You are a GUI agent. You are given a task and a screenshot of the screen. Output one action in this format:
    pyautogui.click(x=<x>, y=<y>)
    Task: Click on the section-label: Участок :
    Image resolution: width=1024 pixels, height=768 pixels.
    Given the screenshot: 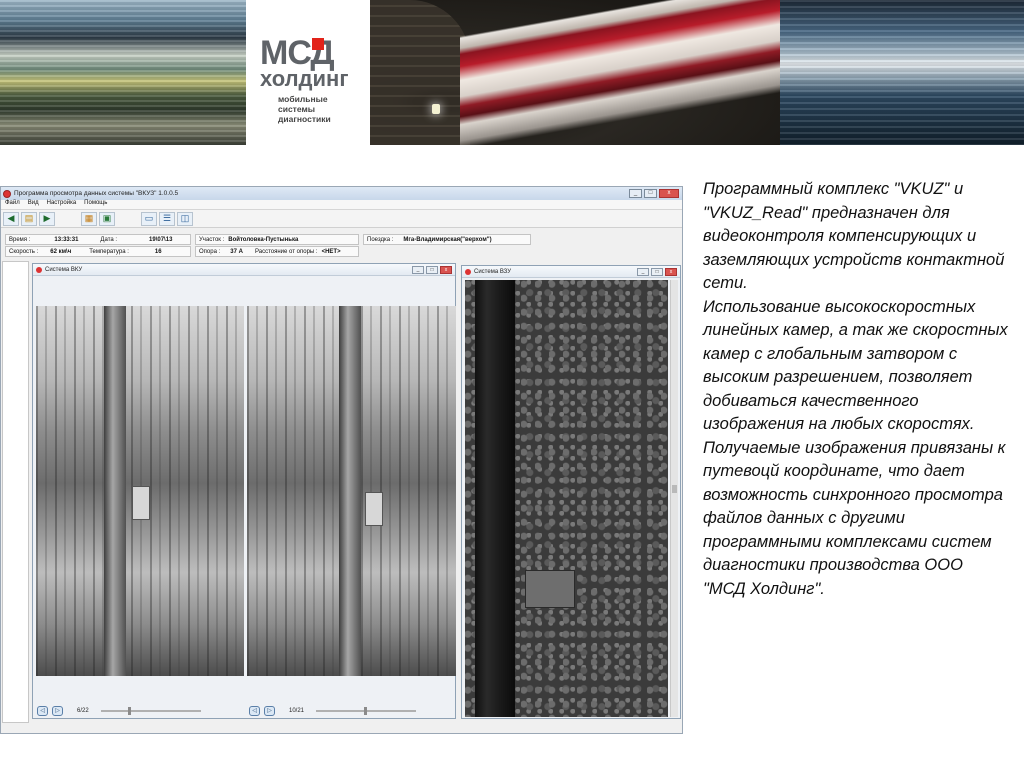 What is the action you would take?
    pyautogui.click(x=212, y=239)
    